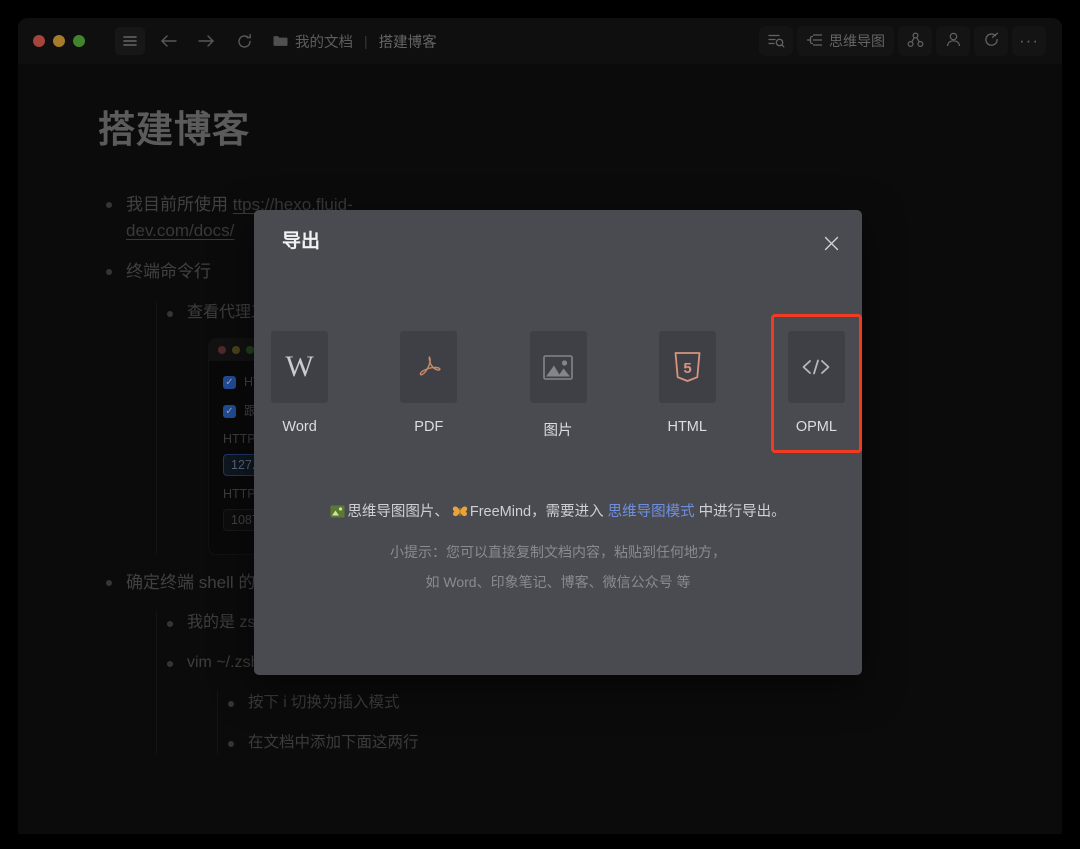 This screenshot has height=849, width=1080. What do you see at coordinates (831, 243) in the screenshot?
I see `close-icon` at bounding box center [831, 243].